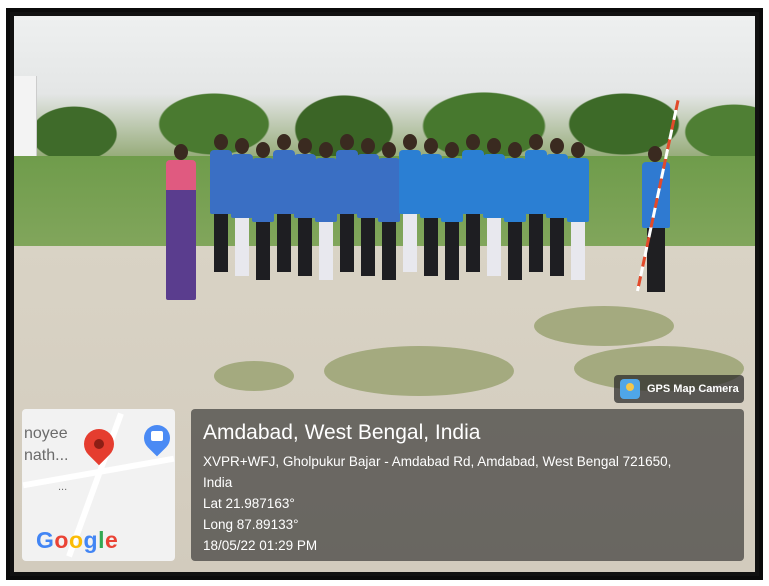 The image size is (769, 586). I want to click on gps-map-camera-badge: GPS Map Camera, so click(679, 389).